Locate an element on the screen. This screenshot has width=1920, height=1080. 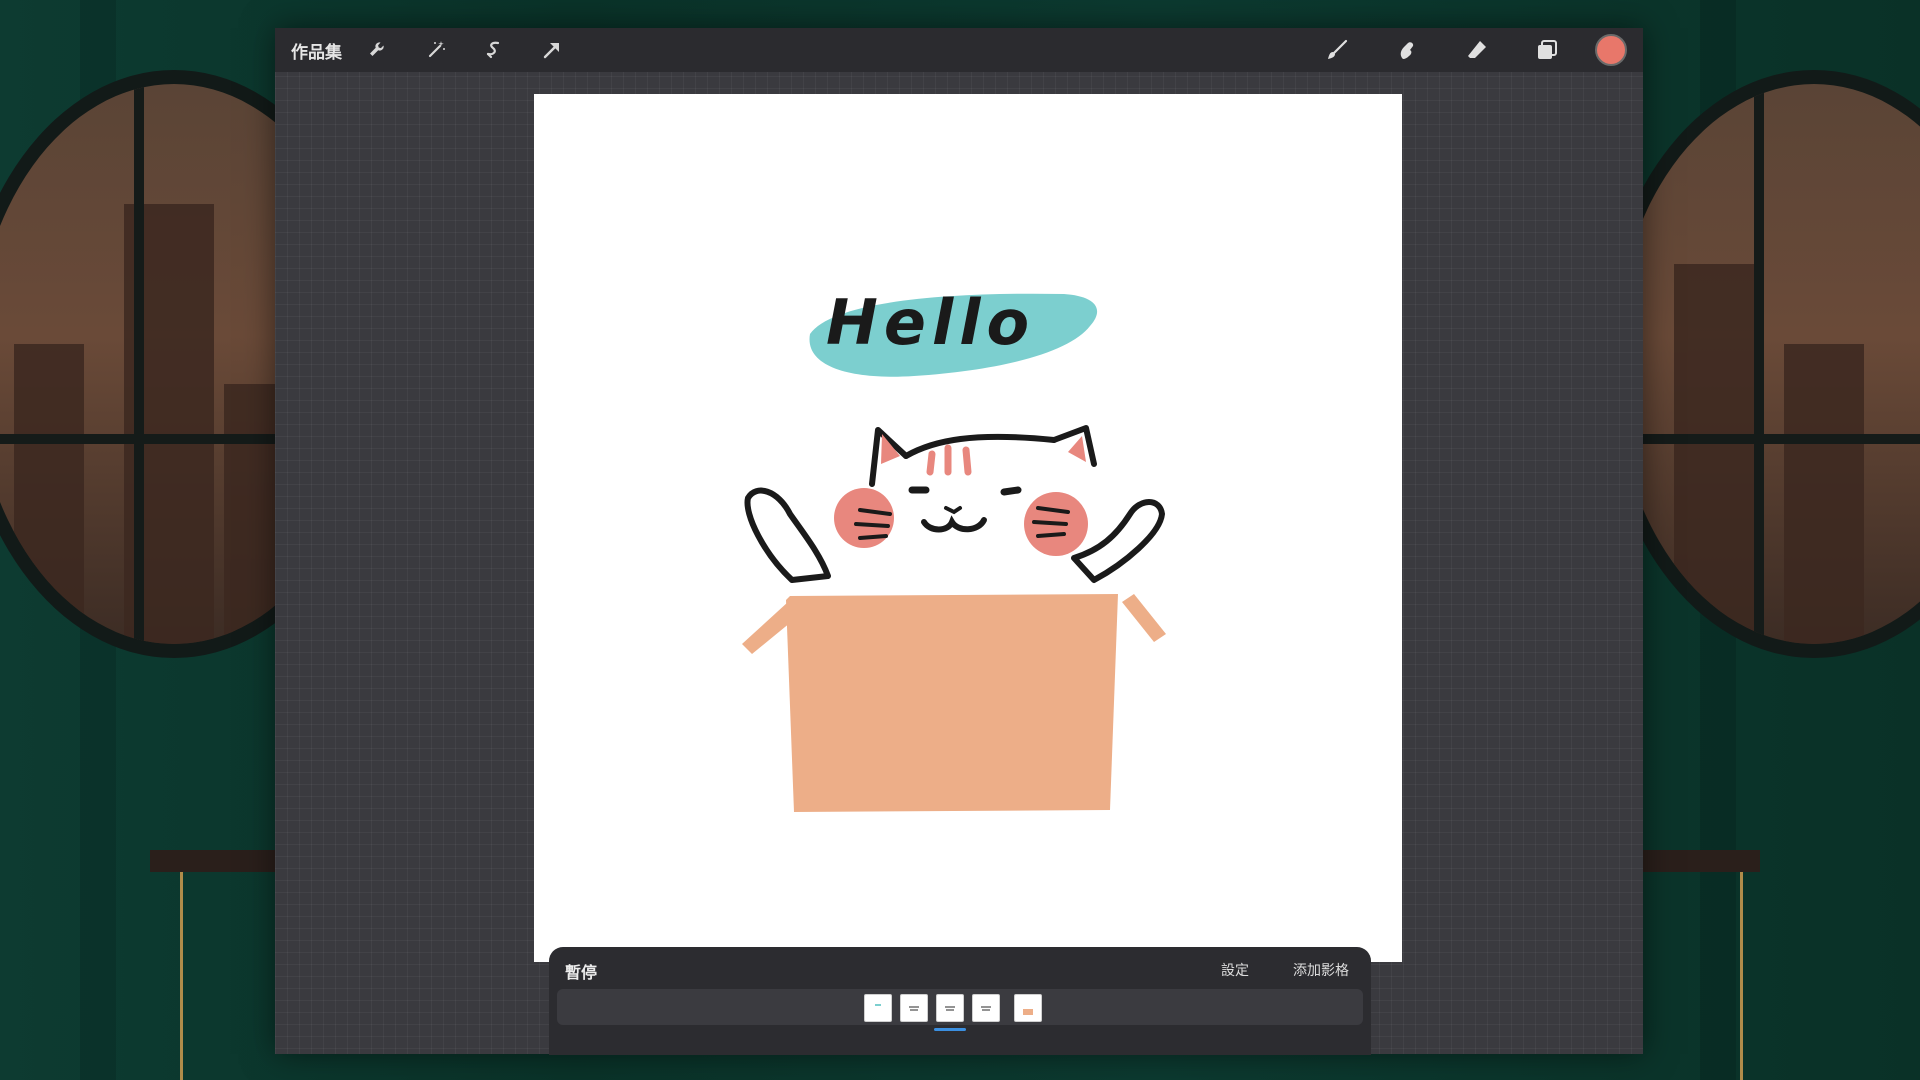
selected-frame-indicator is located at coordinates (950, 1029).